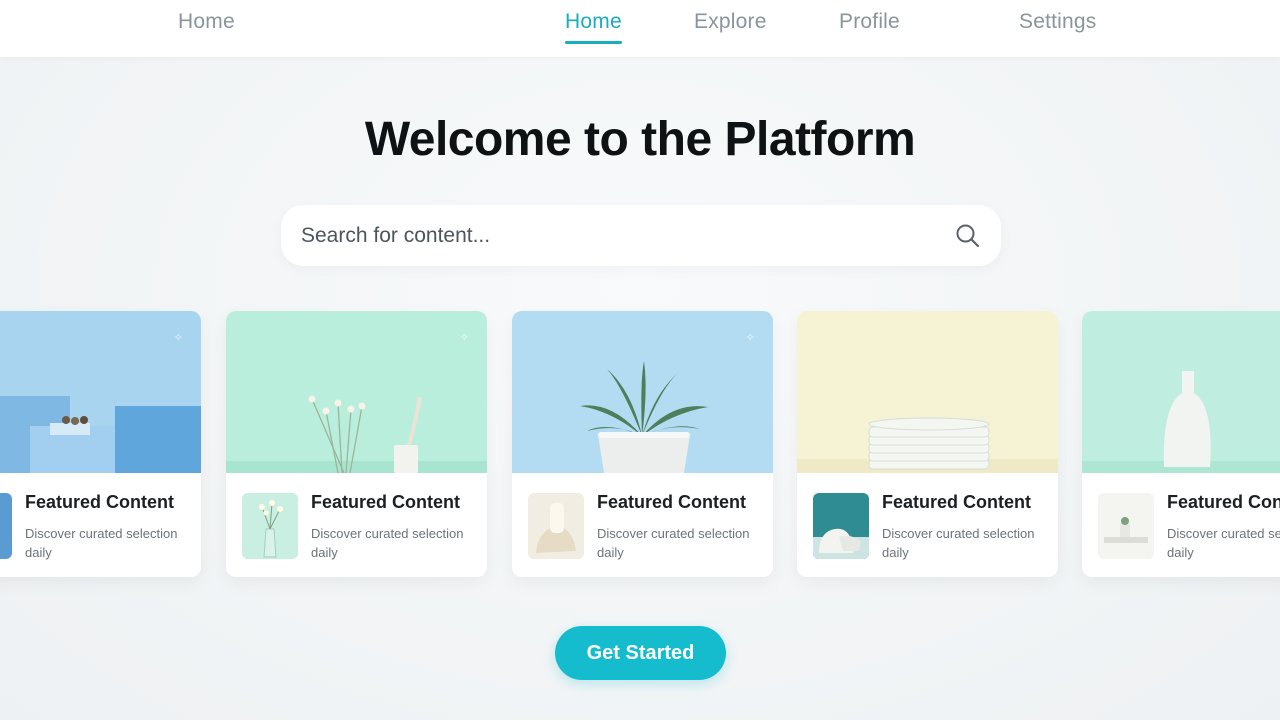 This screenshot has width=1280, height=720. I want to click on search-bar, so click(641, 235).